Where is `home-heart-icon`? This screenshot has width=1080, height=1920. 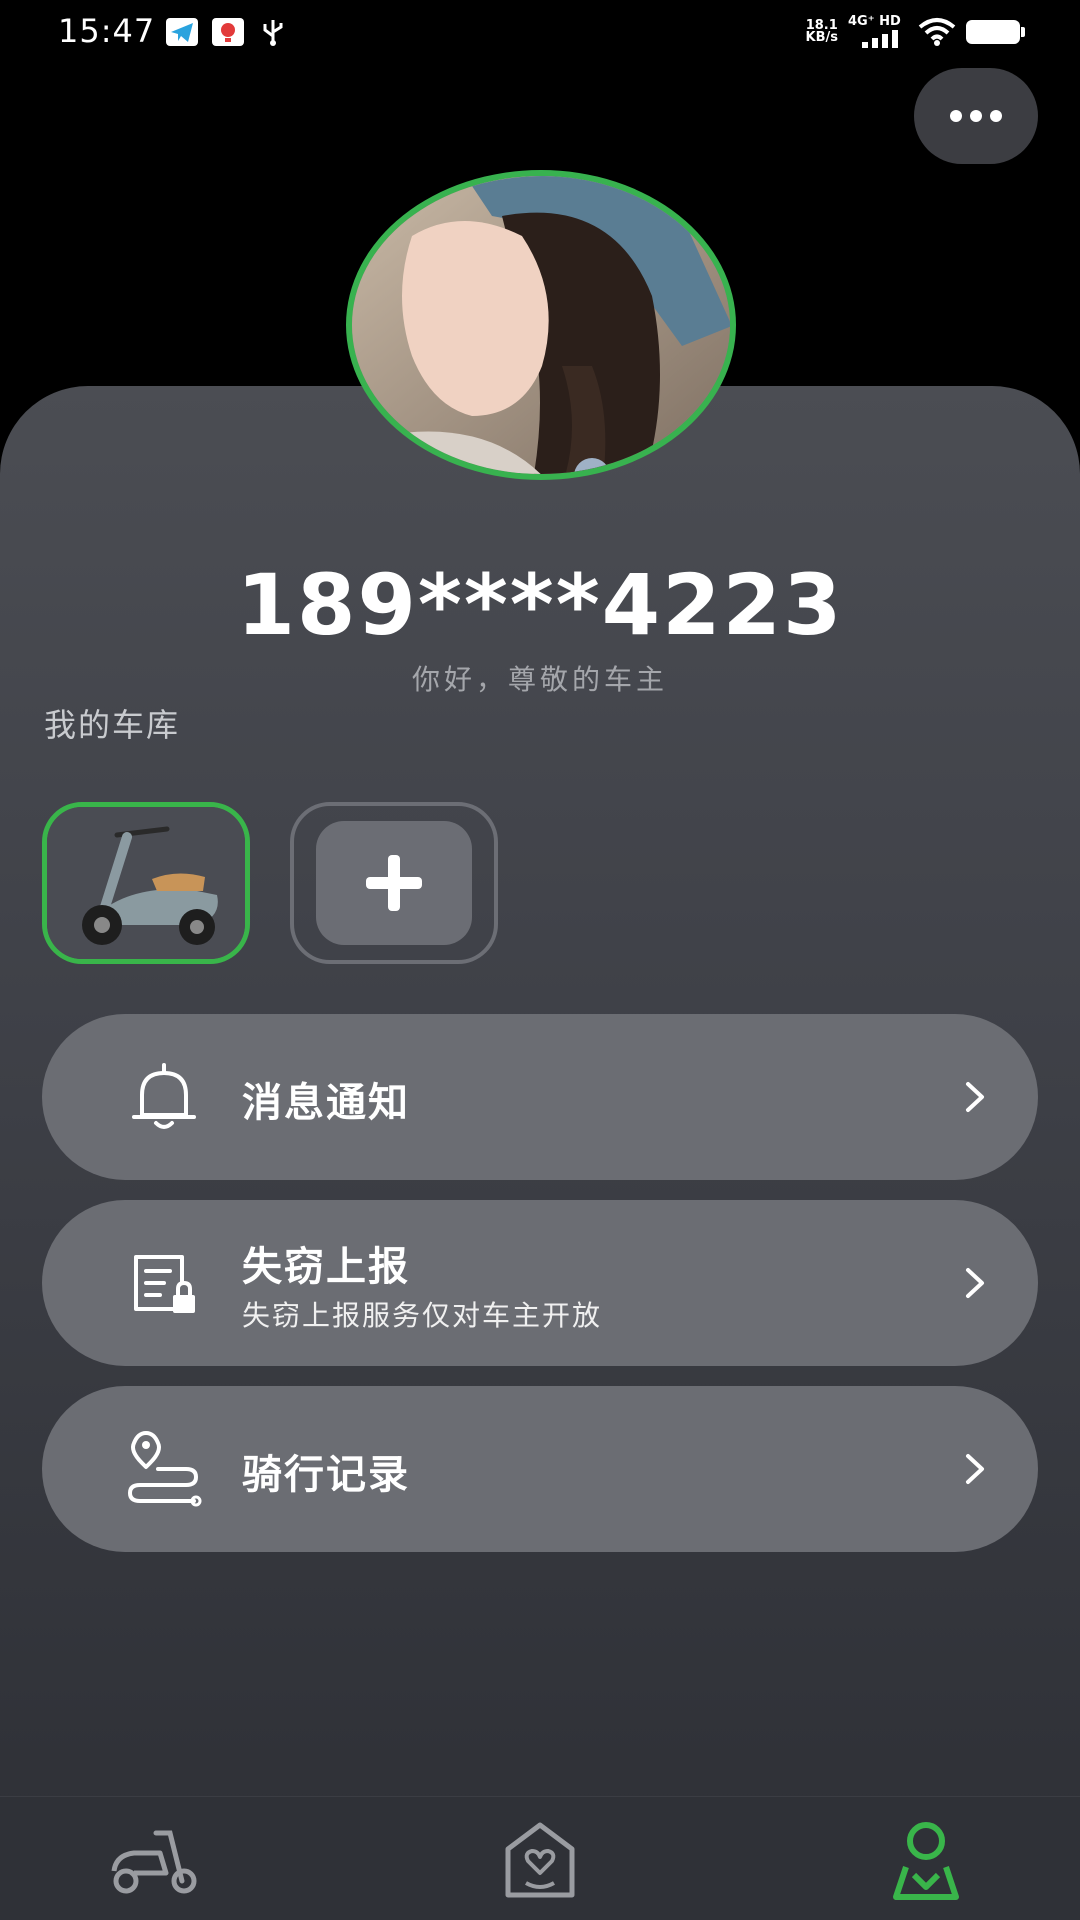
home-heart-icon is located at coordinates (540, 1861).